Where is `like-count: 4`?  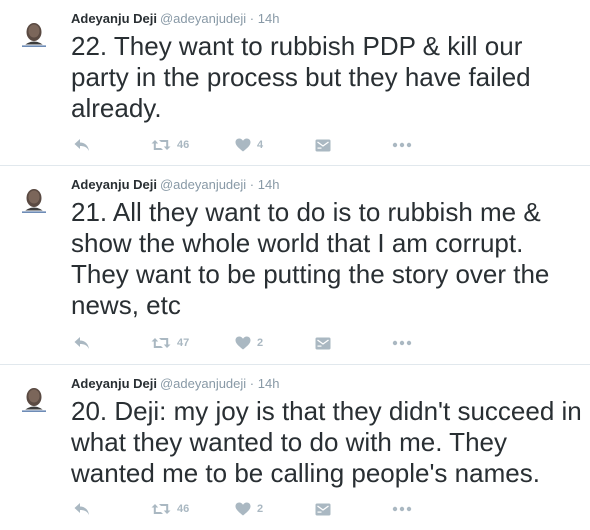
like-count: 4 is located at coordinates (260, 145).